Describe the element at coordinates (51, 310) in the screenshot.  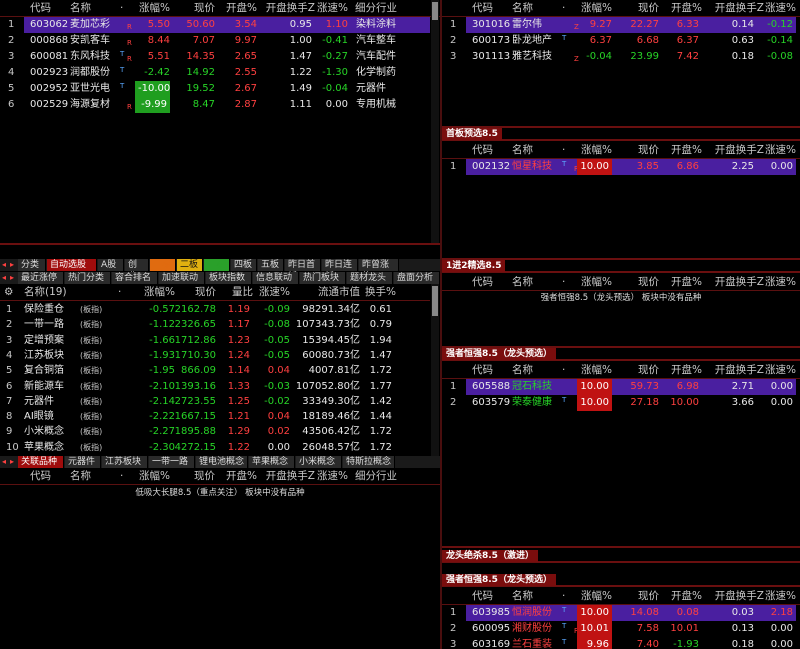
I see `sector-name: 保险重仓` at that location.